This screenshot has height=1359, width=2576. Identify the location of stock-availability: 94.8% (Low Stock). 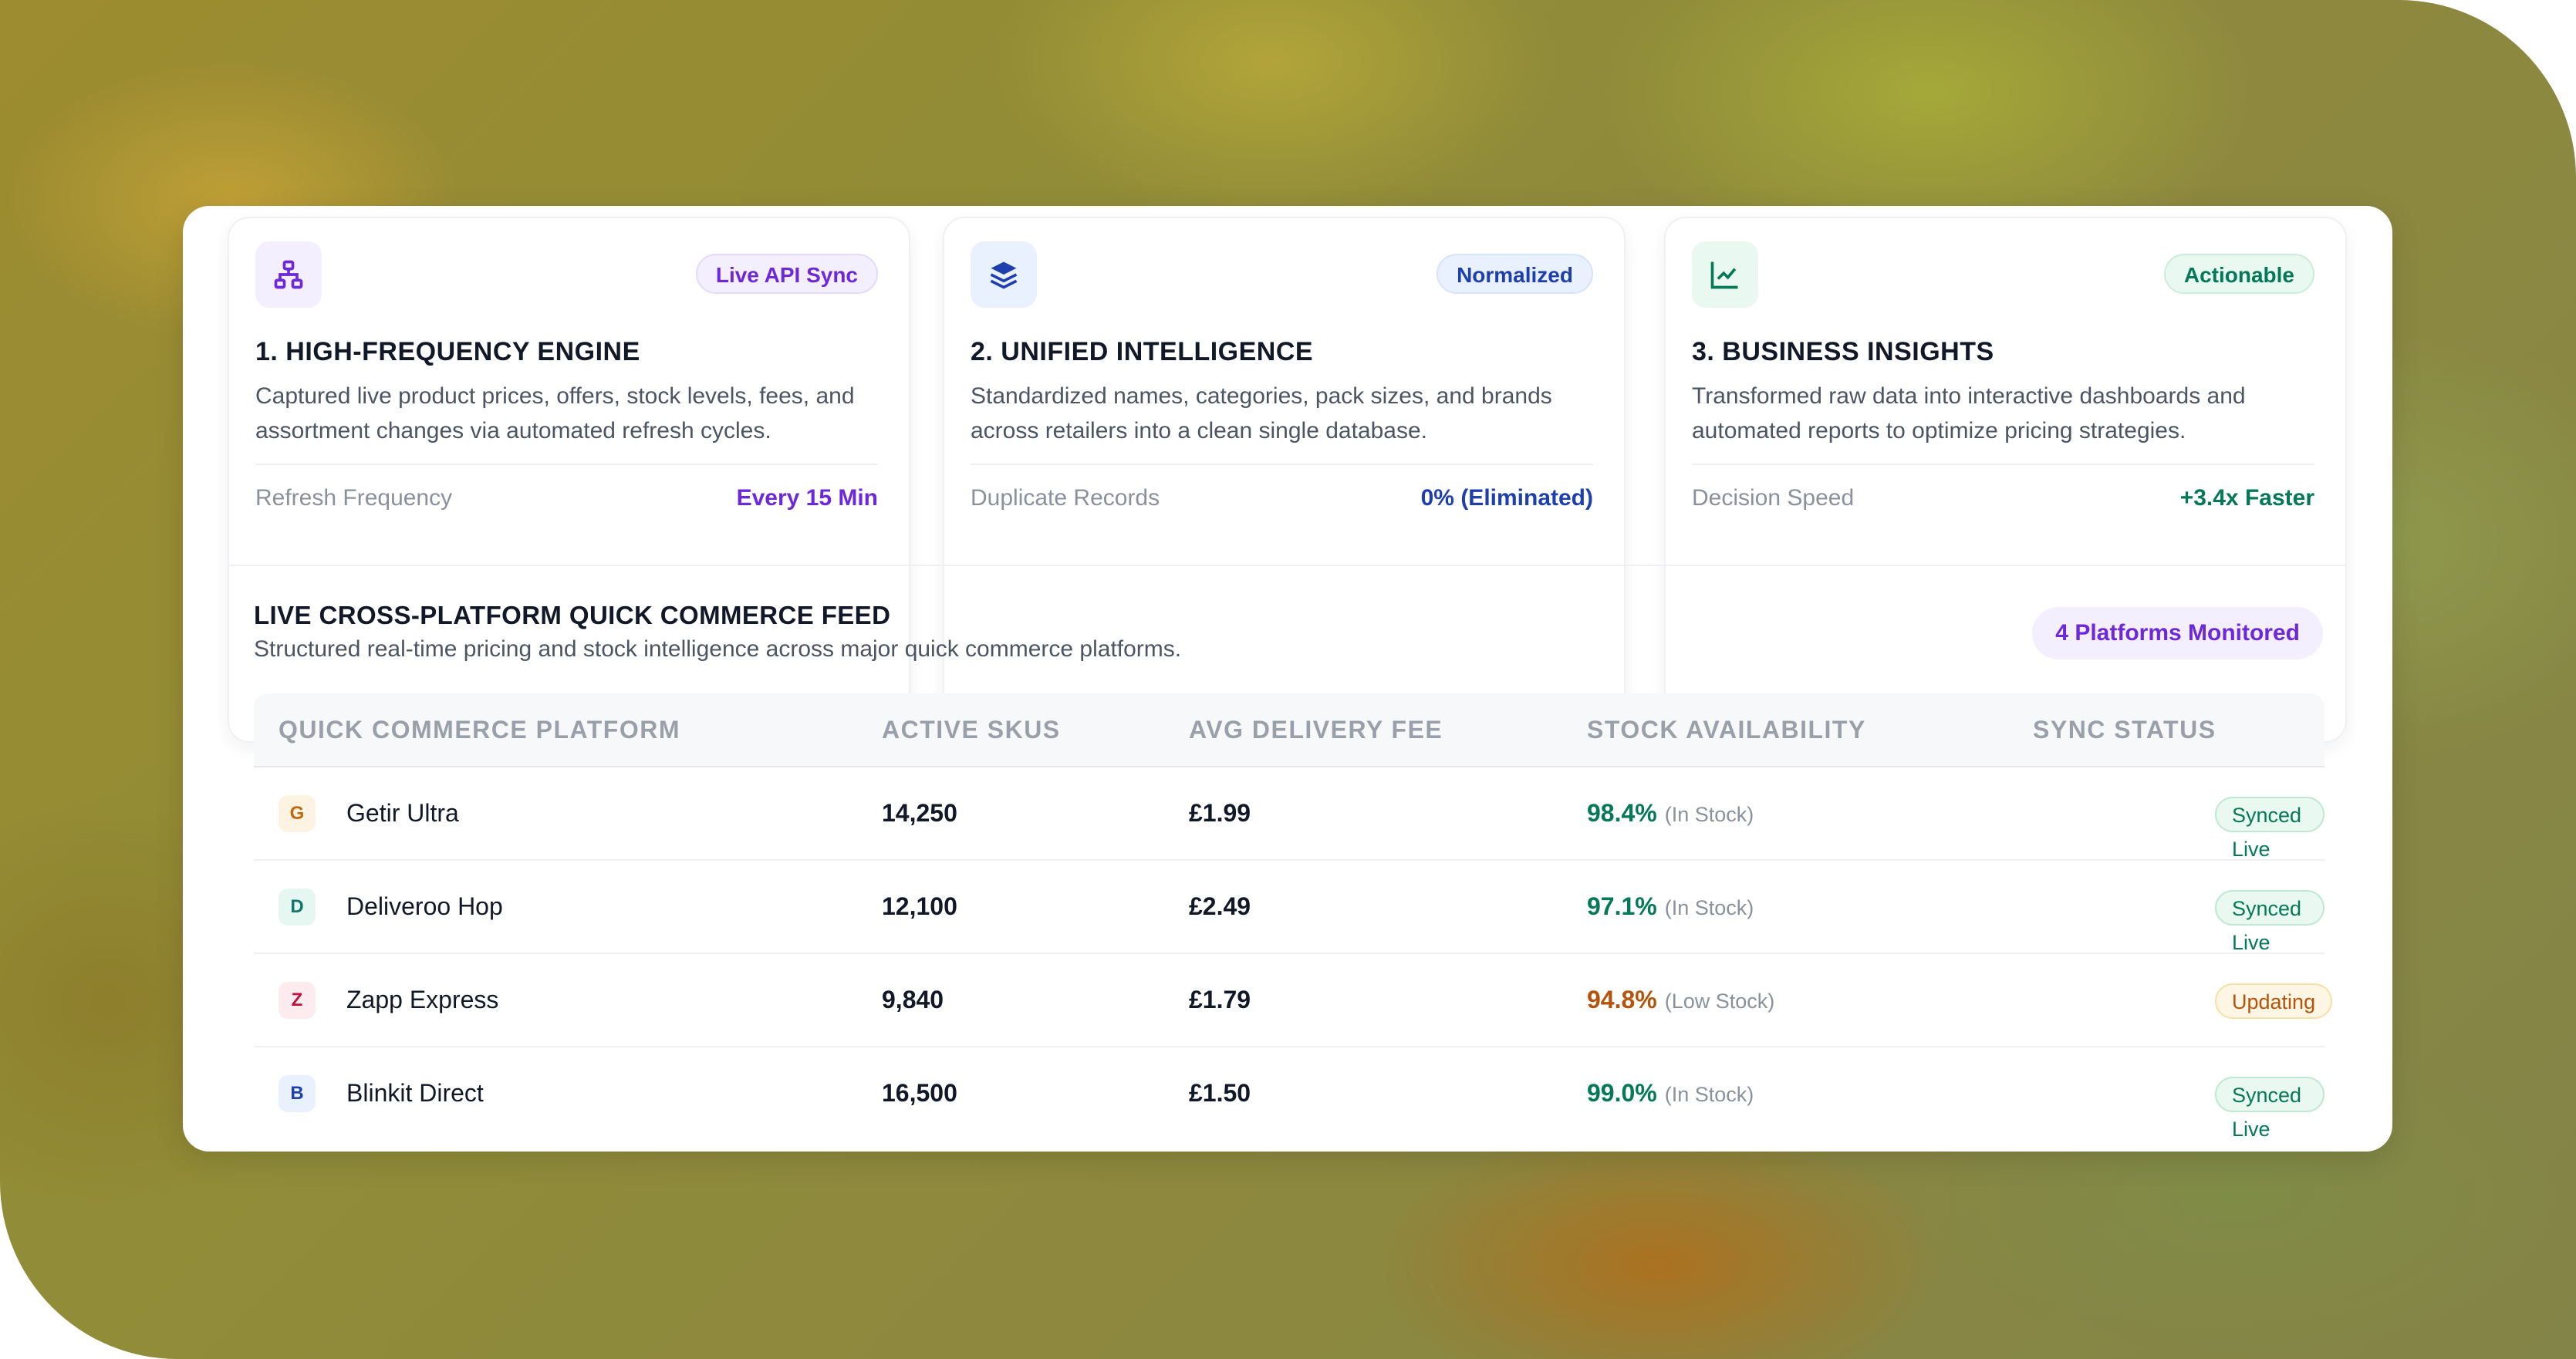
(1681, 1000).